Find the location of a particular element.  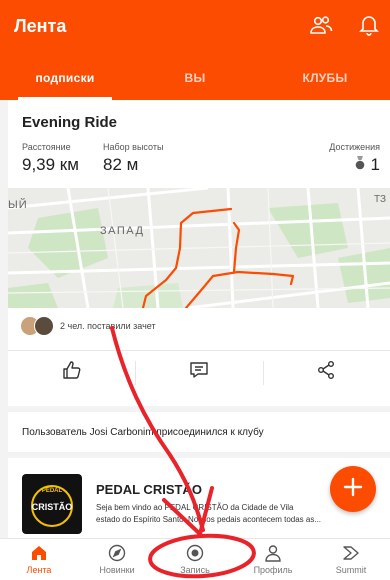

nav-label: Запись is located at coordinates (195, 570).